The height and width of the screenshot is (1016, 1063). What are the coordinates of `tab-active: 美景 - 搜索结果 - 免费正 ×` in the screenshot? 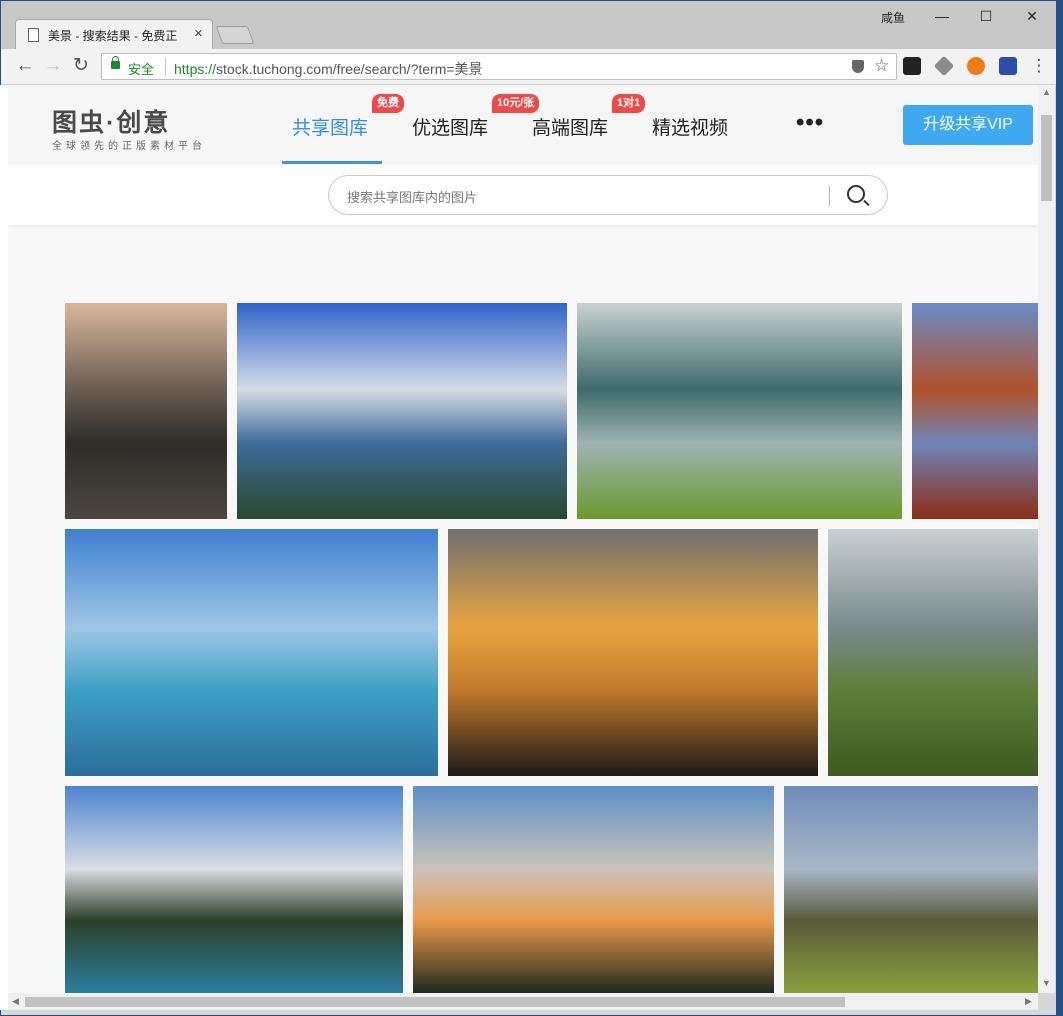 It's located at (114, 34).